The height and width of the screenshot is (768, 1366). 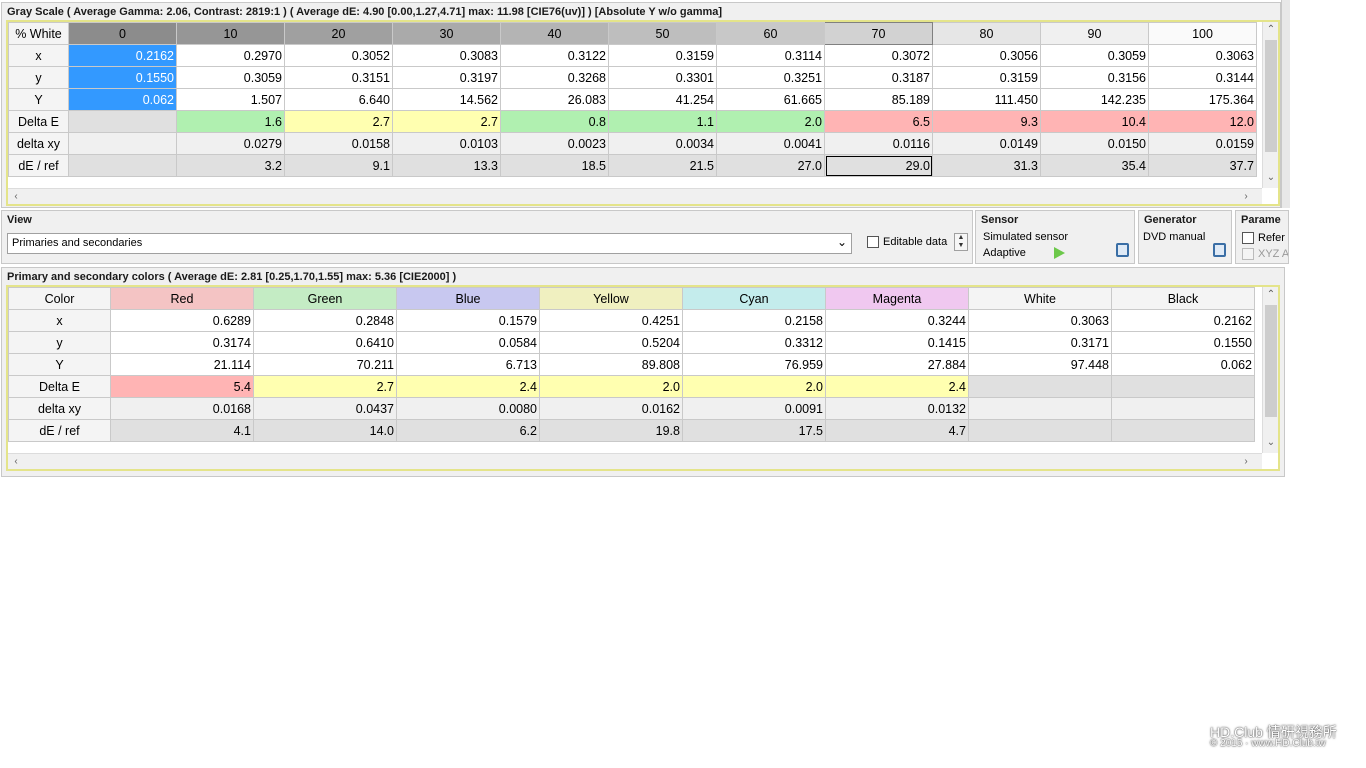 I want to click on table-cell: 0.0158, so click(x=338, y=143).